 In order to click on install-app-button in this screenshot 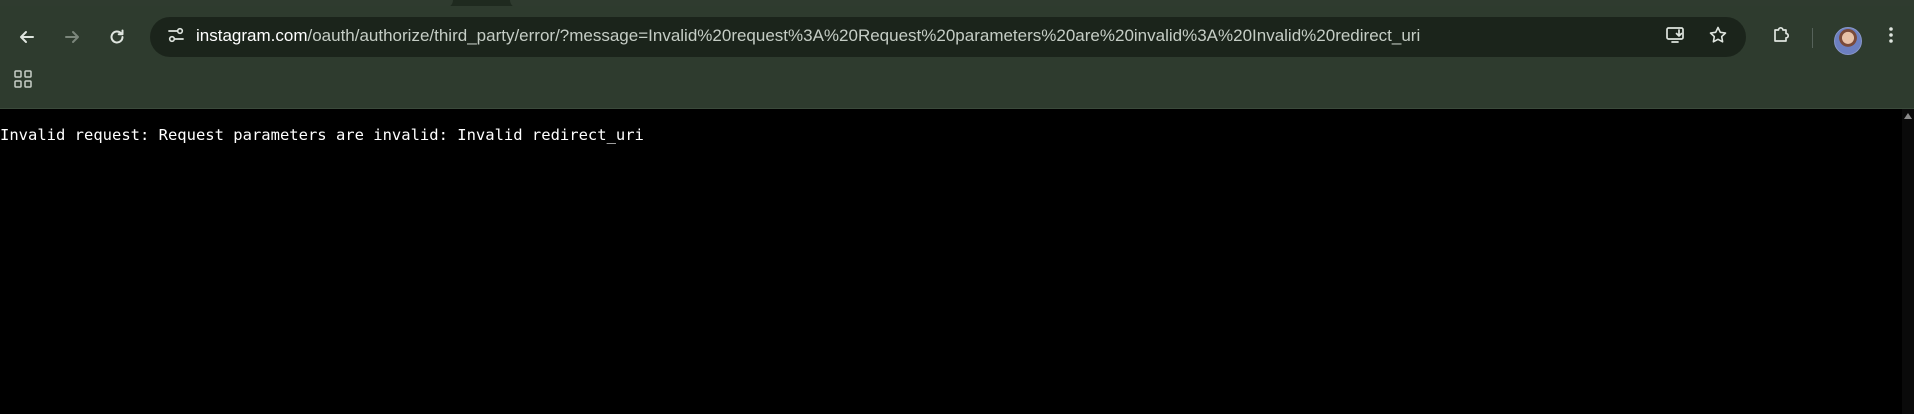, I will do `click(1676, 37)`.